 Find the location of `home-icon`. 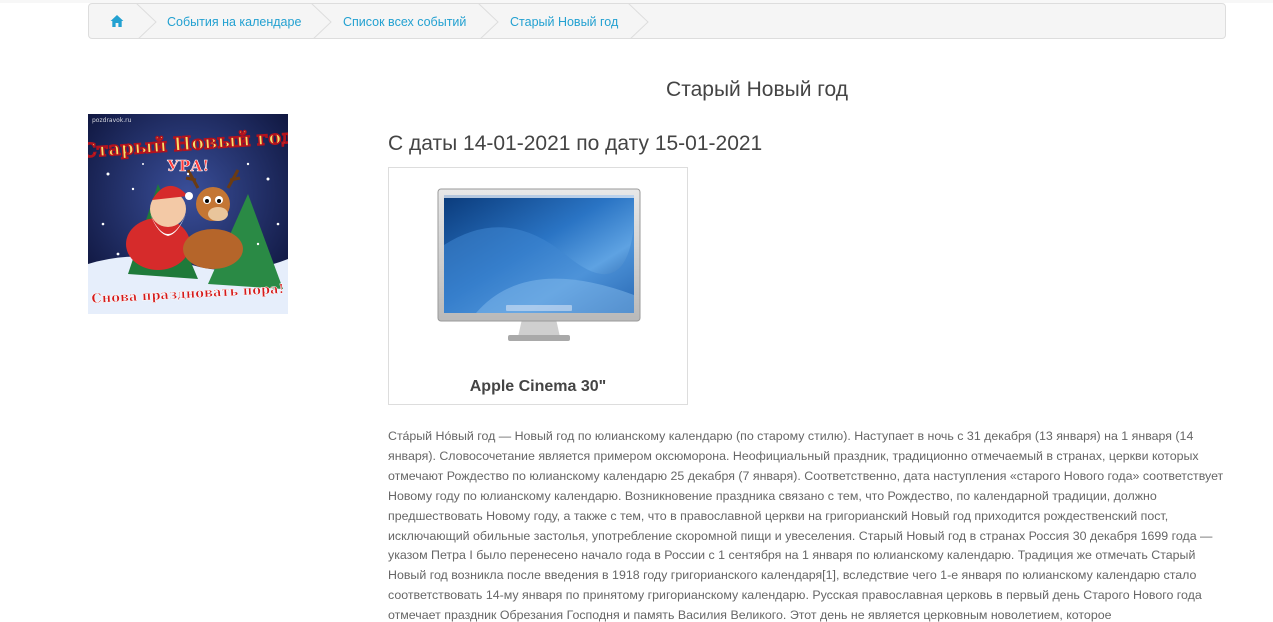

home-icon is located at coordinates (117, 21).